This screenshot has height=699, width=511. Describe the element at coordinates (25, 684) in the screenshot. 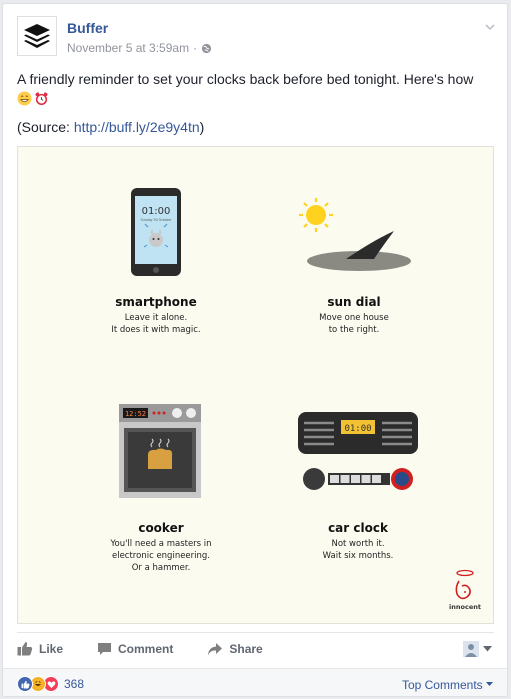

I see `like-reaction-icon` at that location.